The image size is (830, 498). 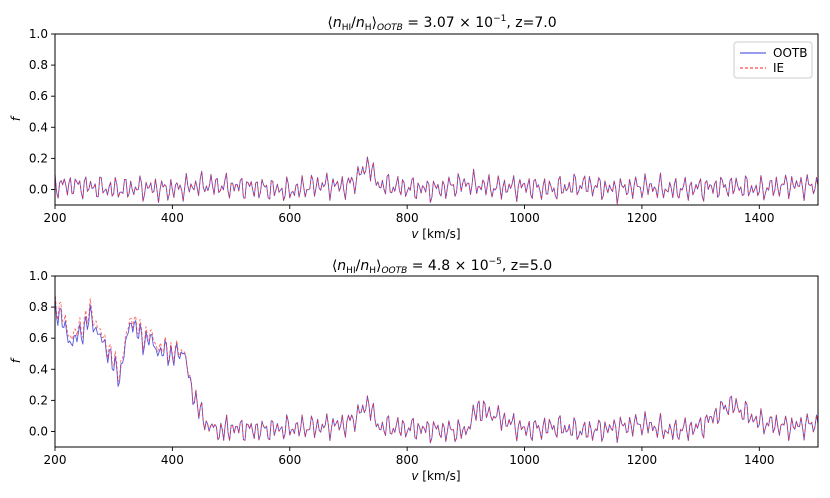 What do you see at coordinates (38, 431) in the screenshot?
I see `bottom-panel-ytick-label: 0.0` at bounding box center [38, 431].